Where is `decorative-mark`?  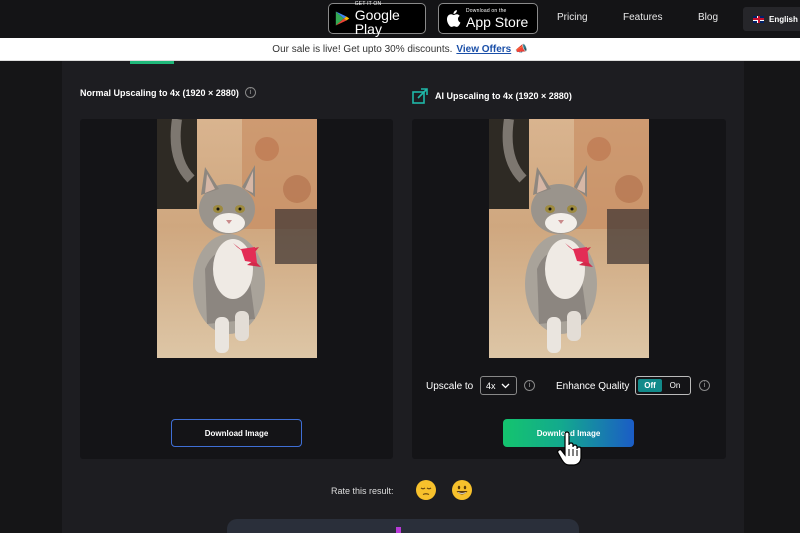
decorative-mark is located at coordinates (398, 530).